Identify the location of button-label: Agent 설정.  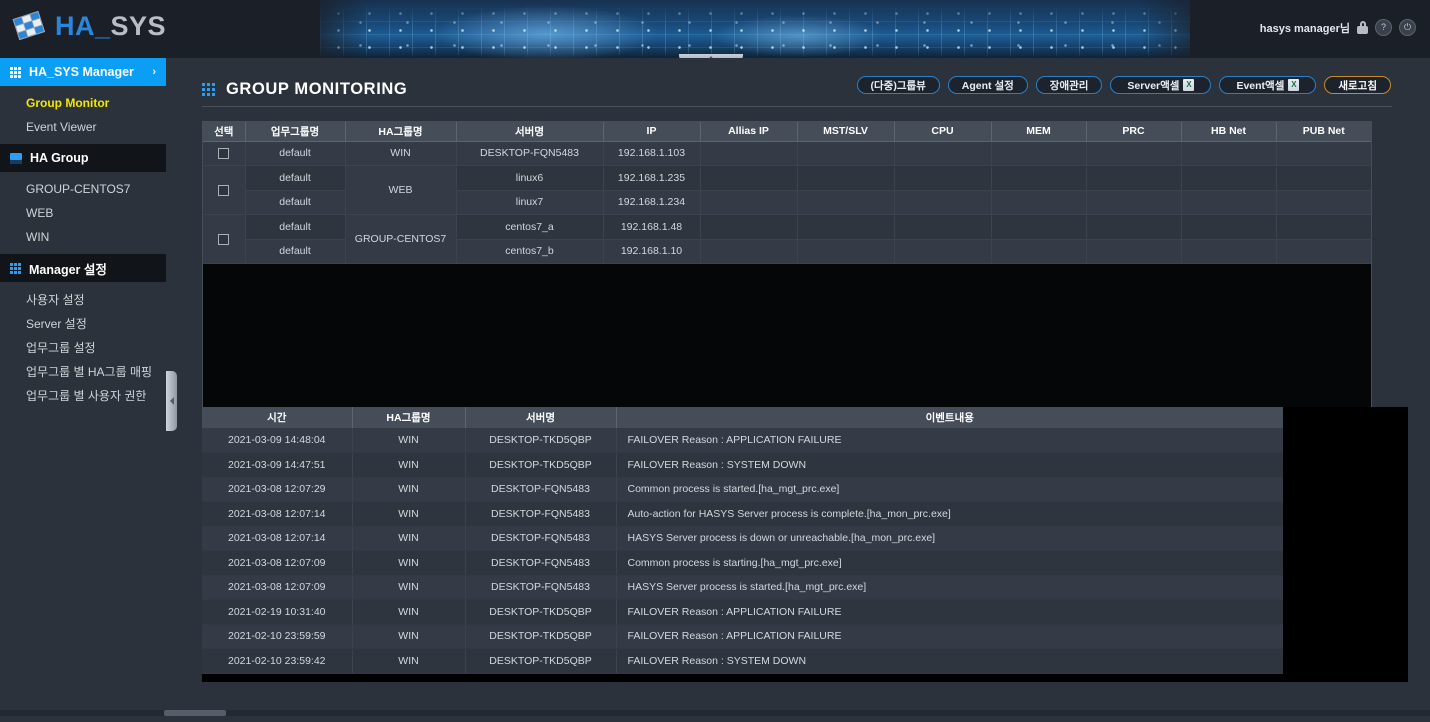
(987, 85).